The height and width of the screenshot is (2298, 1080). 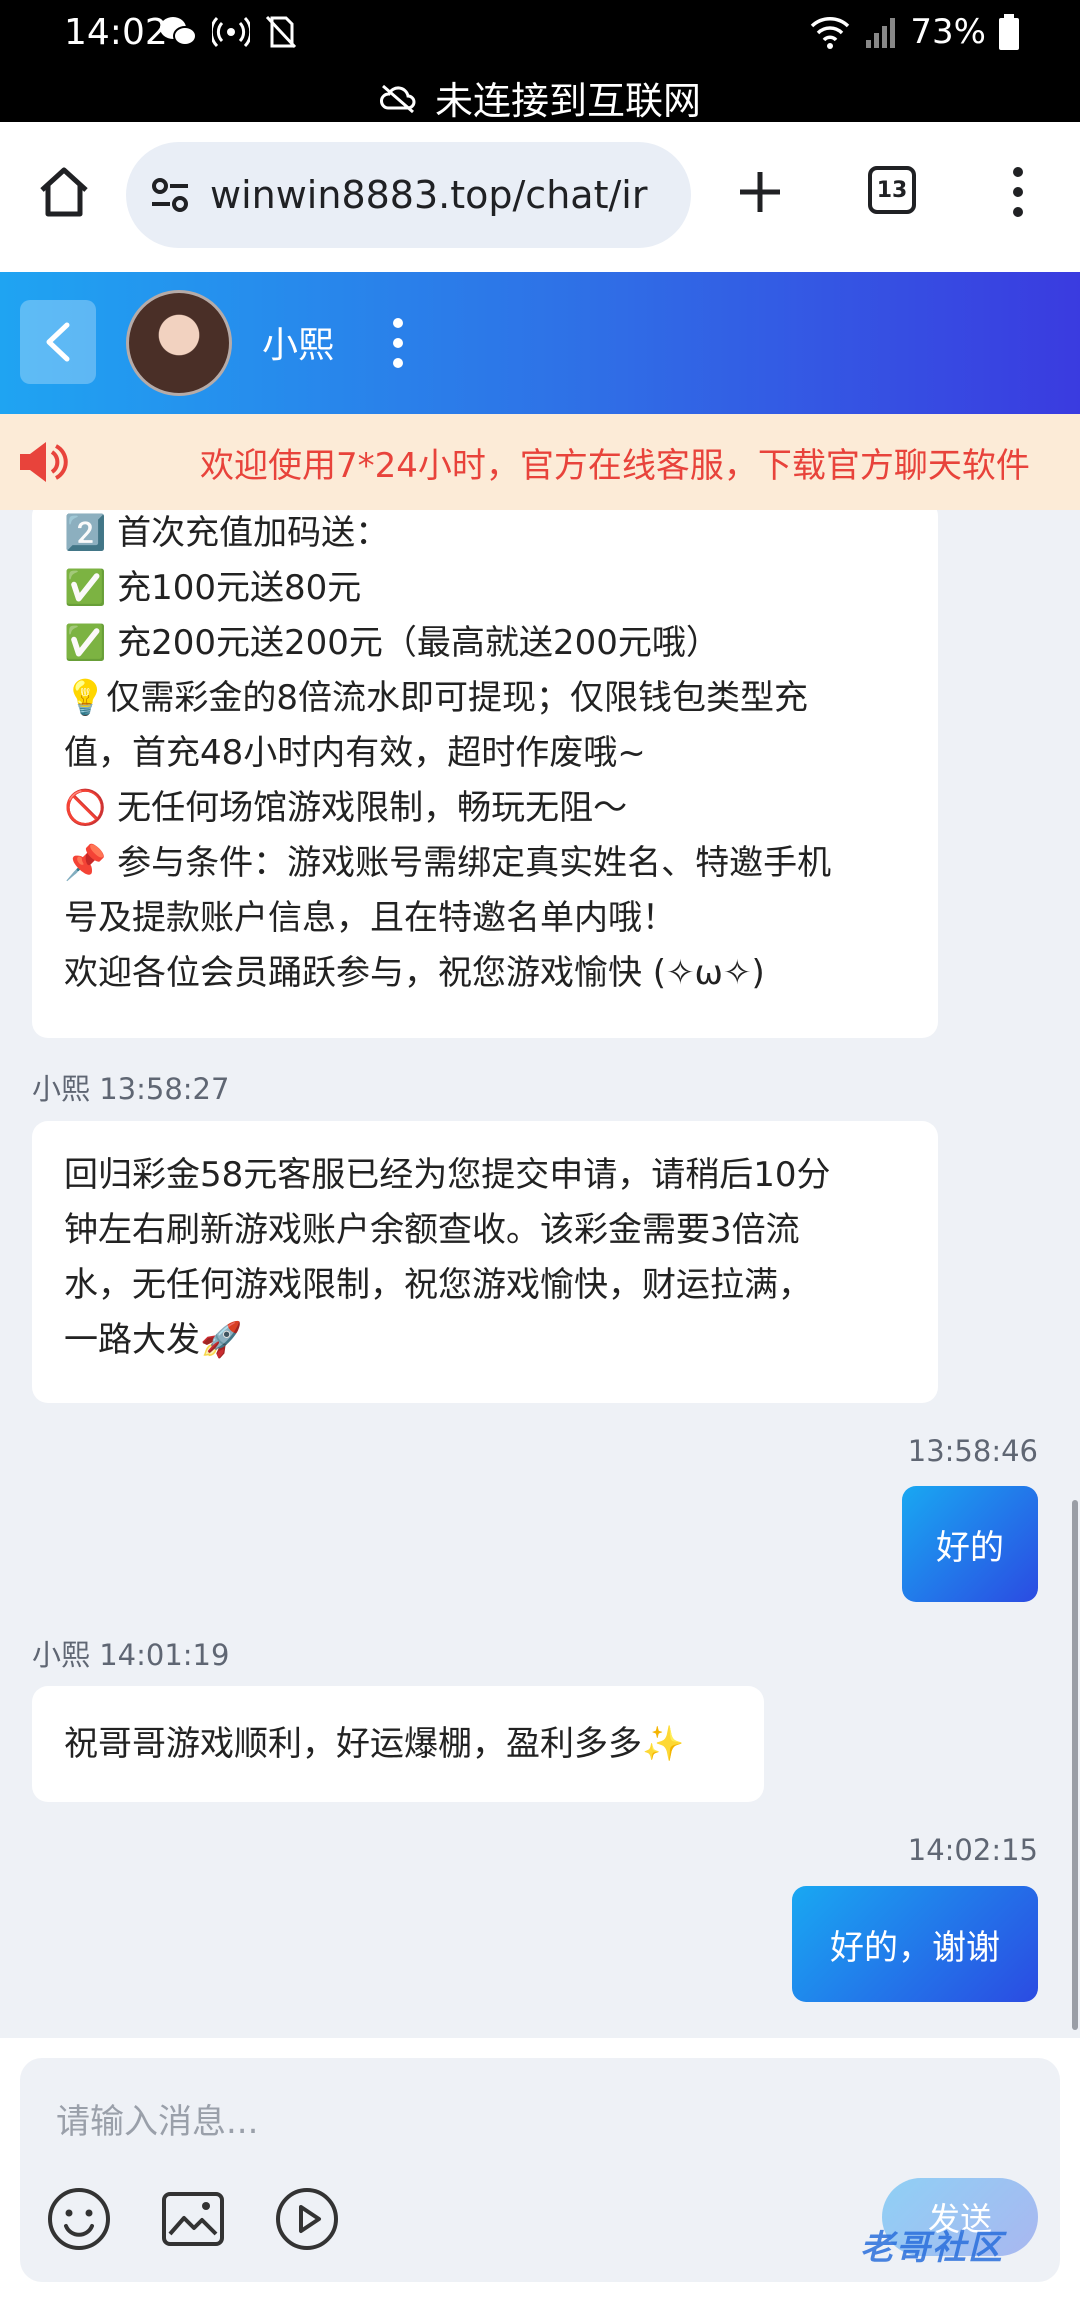 What do you see at coordinates (432, 1230) in the screenshot?
I see `message-line: 钟左右刷新游戏账户余额查收。该彩金需要3倍流` at bounding box center [432, 1230].